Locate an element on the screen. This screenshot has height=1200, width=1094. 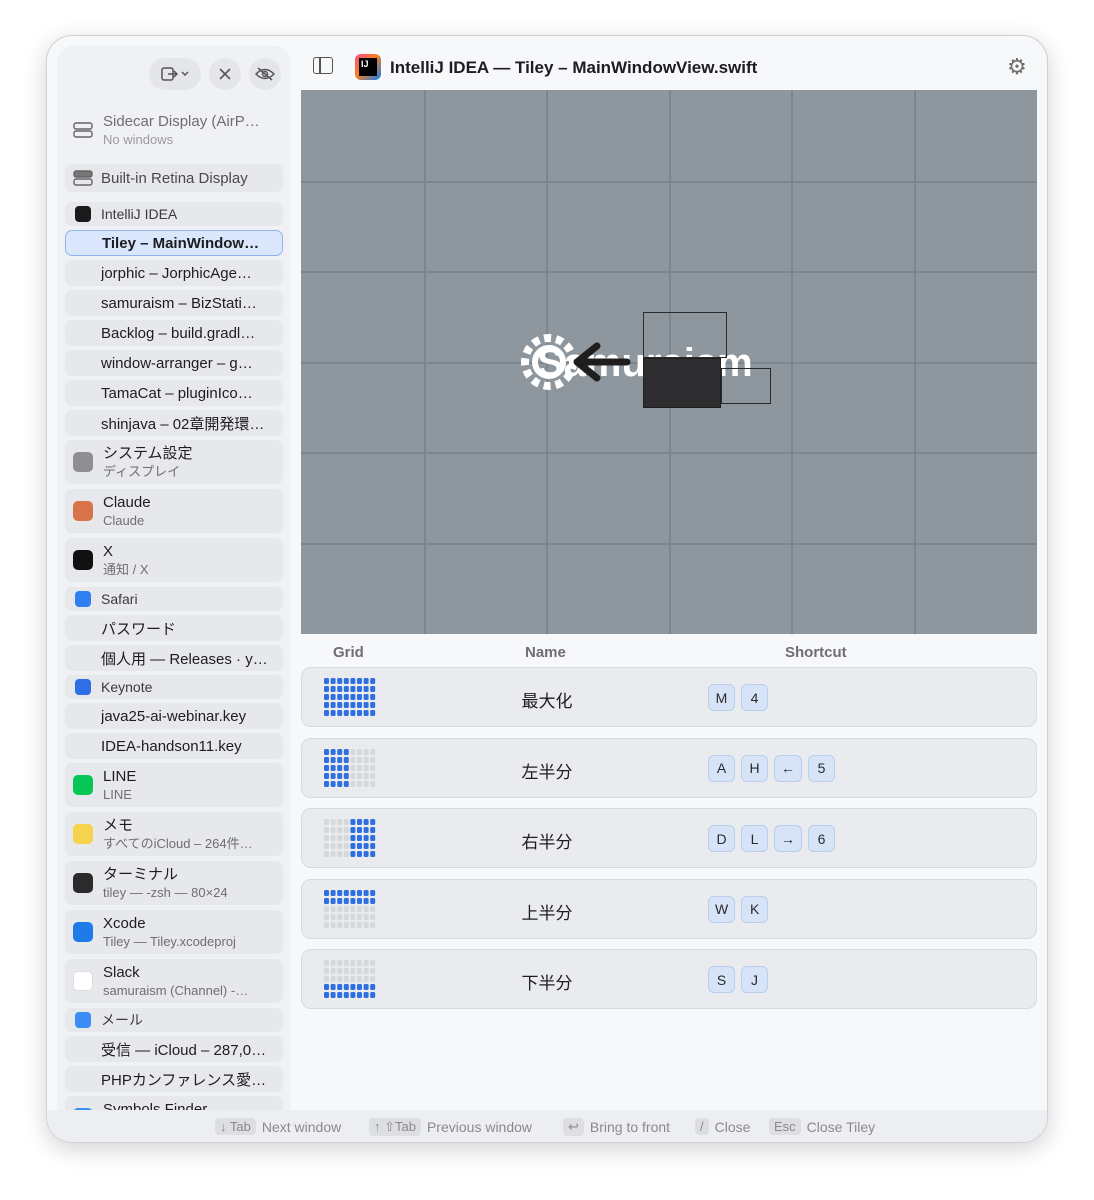
window-app-name: Slack is located at coordinates (121, 972).